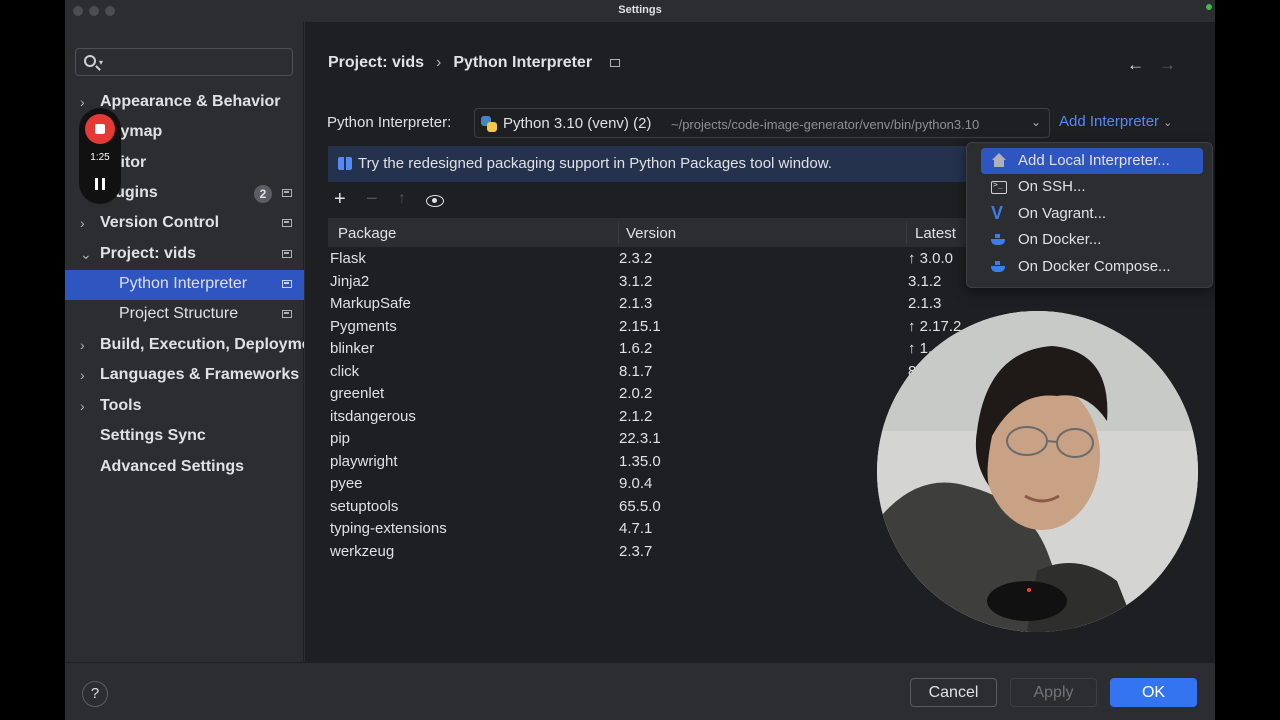 This screenshot has height=720, width=1280. I want to click on eye-icon, so click(435, 201).